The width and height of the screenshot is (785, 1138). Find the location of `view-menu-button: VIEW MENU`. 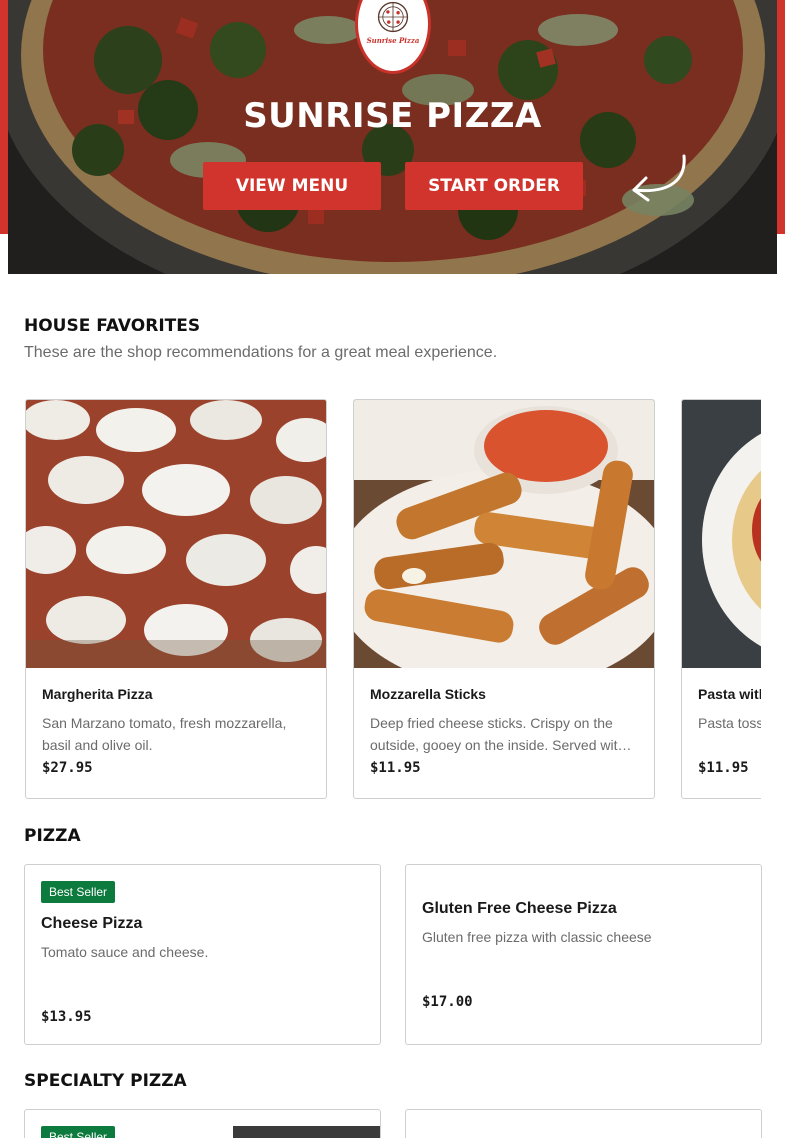

view-menu-button: VIEW MENU is located at coordinates (292, 186).